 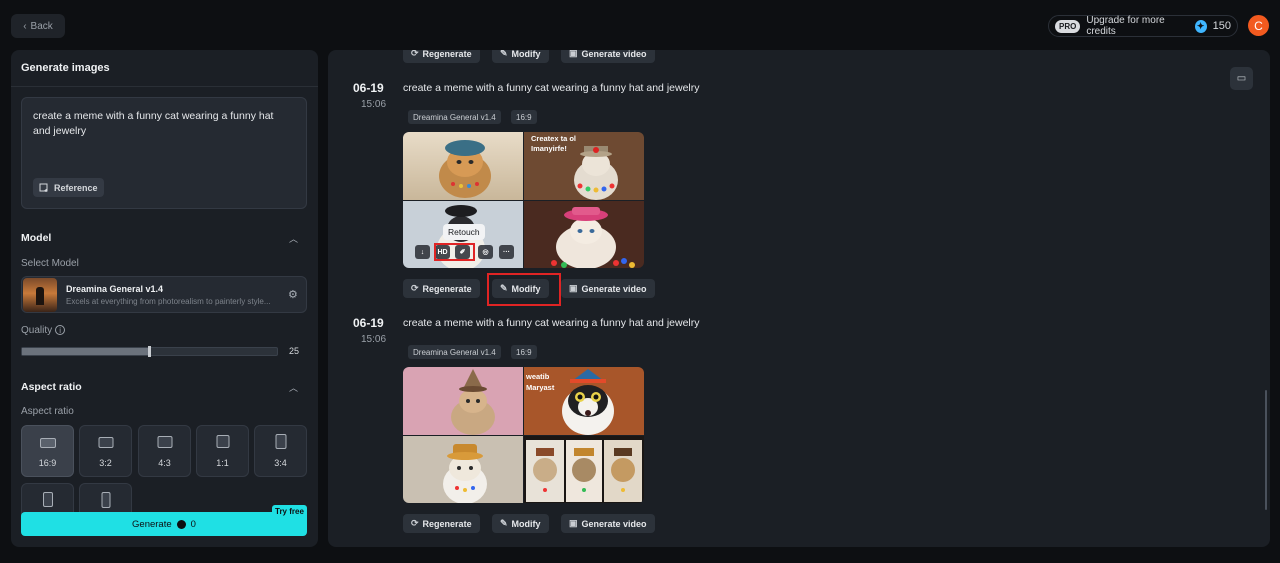 I want to click on image-grid: weatib Maryast, so click(x=523, y=435).